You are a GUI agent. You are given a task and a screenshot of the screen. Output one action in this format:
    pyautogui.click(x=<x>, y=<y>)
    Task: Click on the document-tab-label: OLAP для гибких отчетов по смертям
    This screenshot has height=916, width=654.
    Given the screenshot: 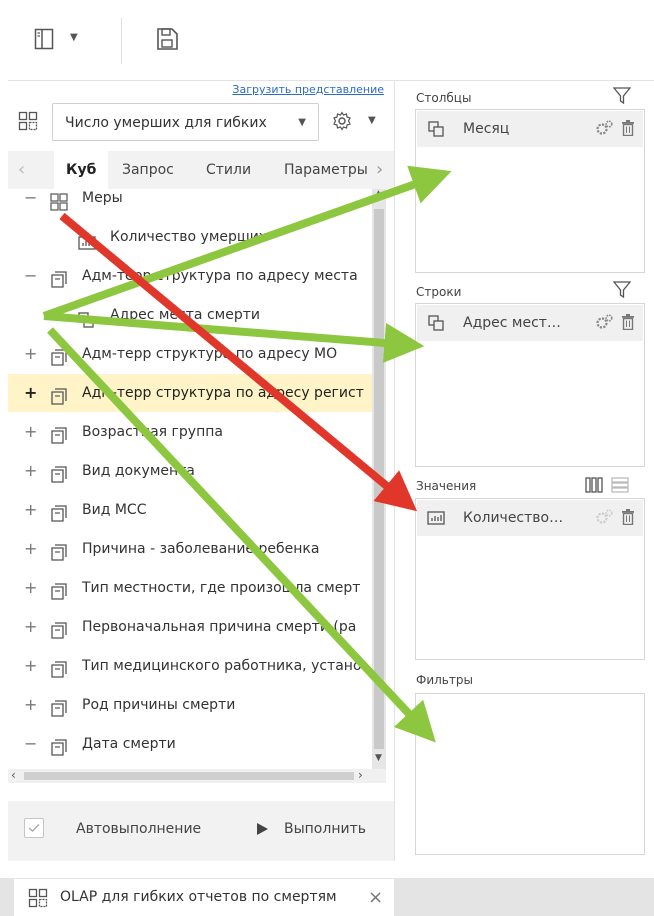 What is the action you would take?
    pyautogui.click(x=198, y=897)
    